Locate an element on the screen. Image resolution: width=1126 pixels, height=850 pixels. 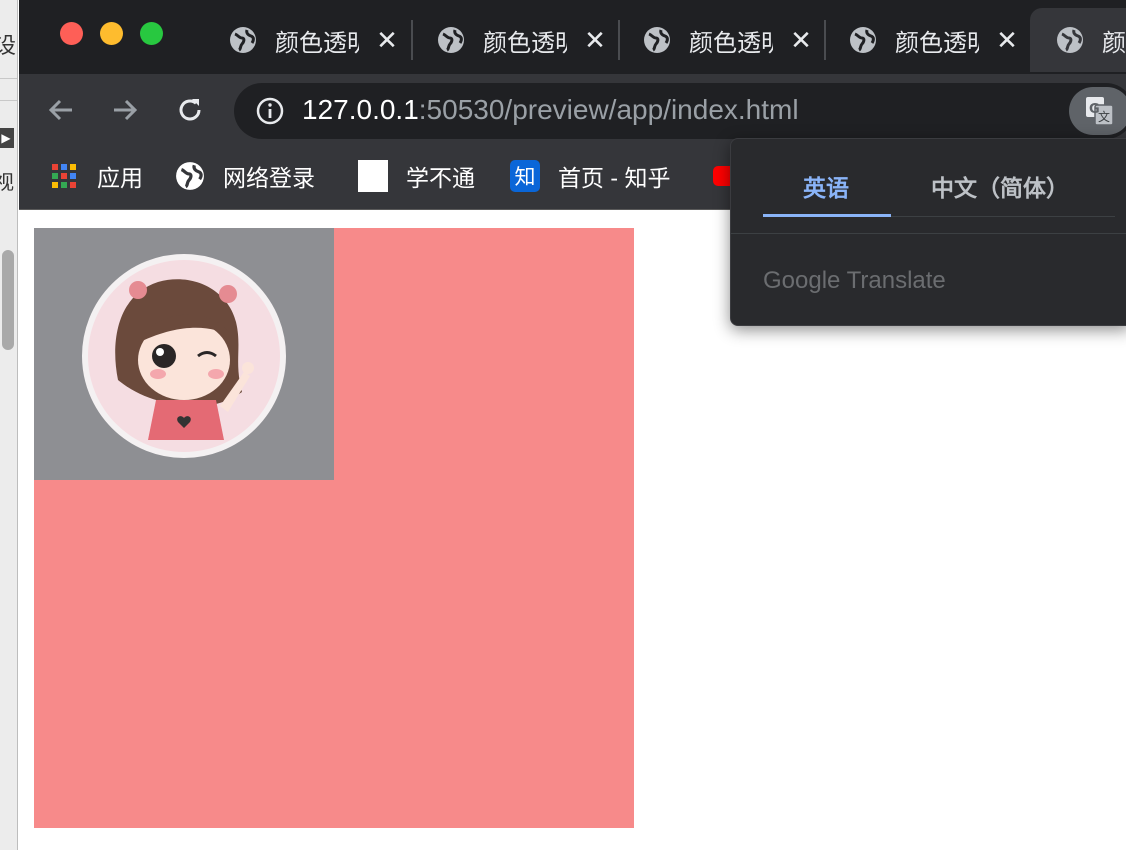
apps-grid-icon is located at coordinates (64, 176).